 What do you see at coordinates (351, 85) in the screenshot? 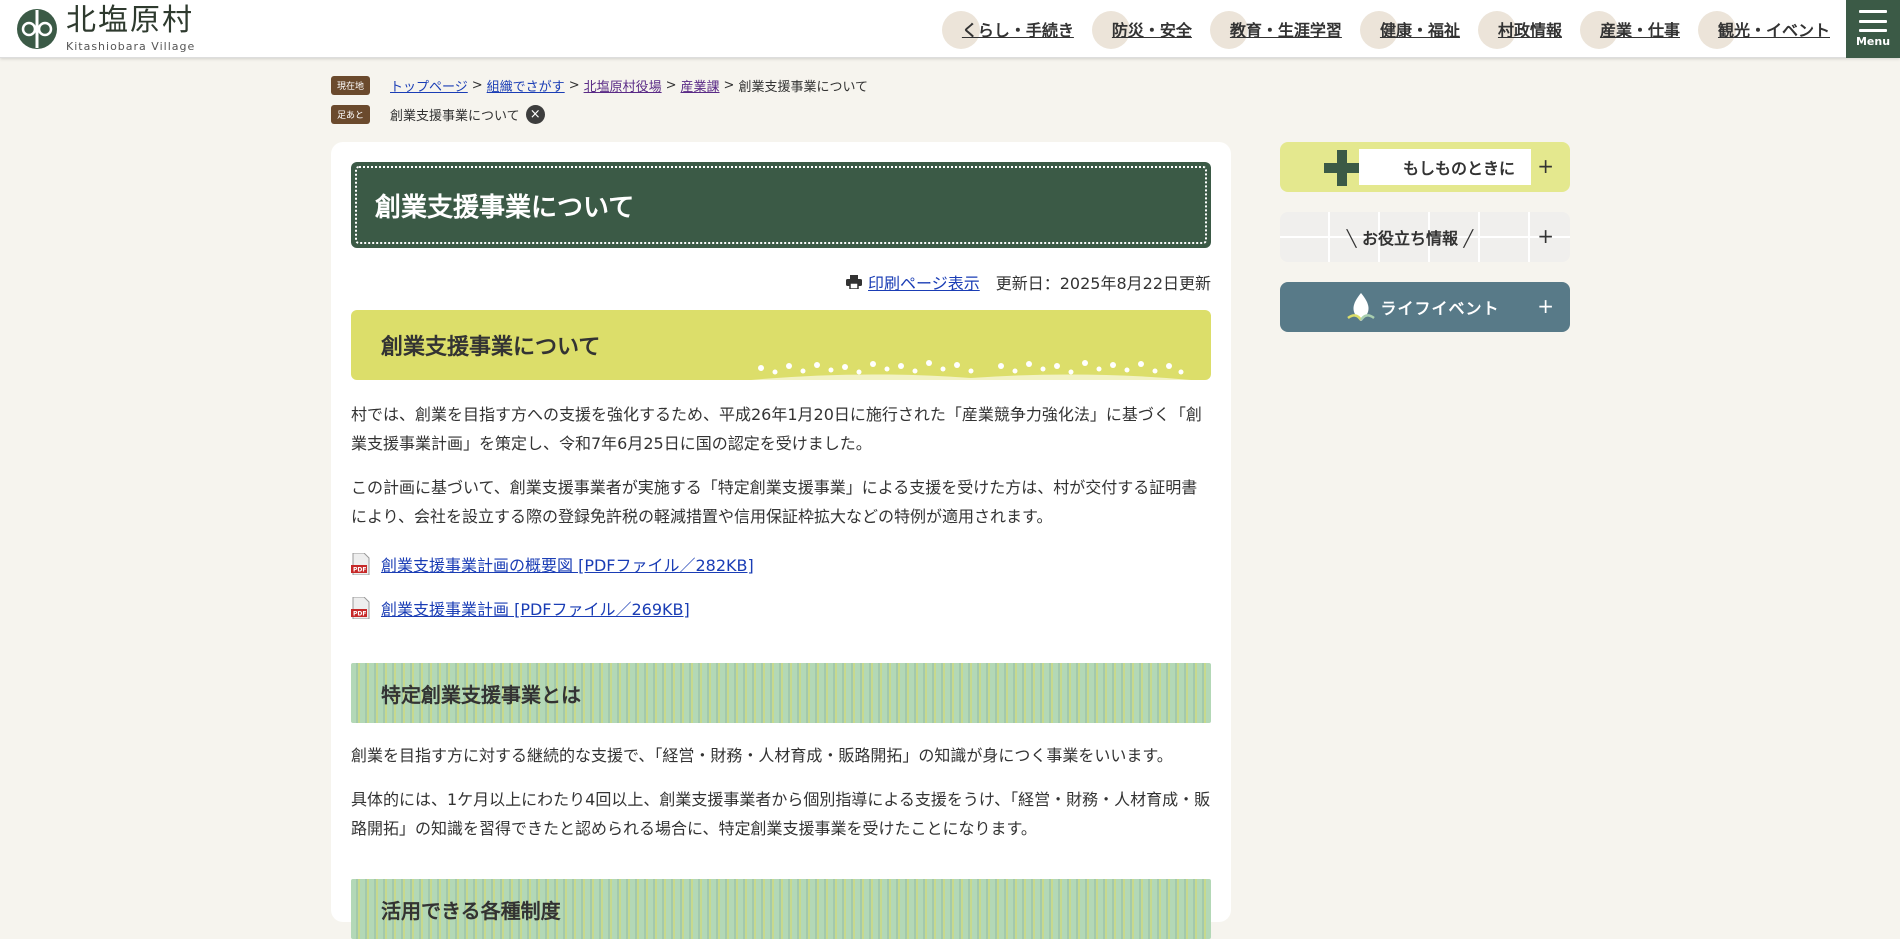
I see `current-location-badge: 現在地` at bounding box center [351, 85].